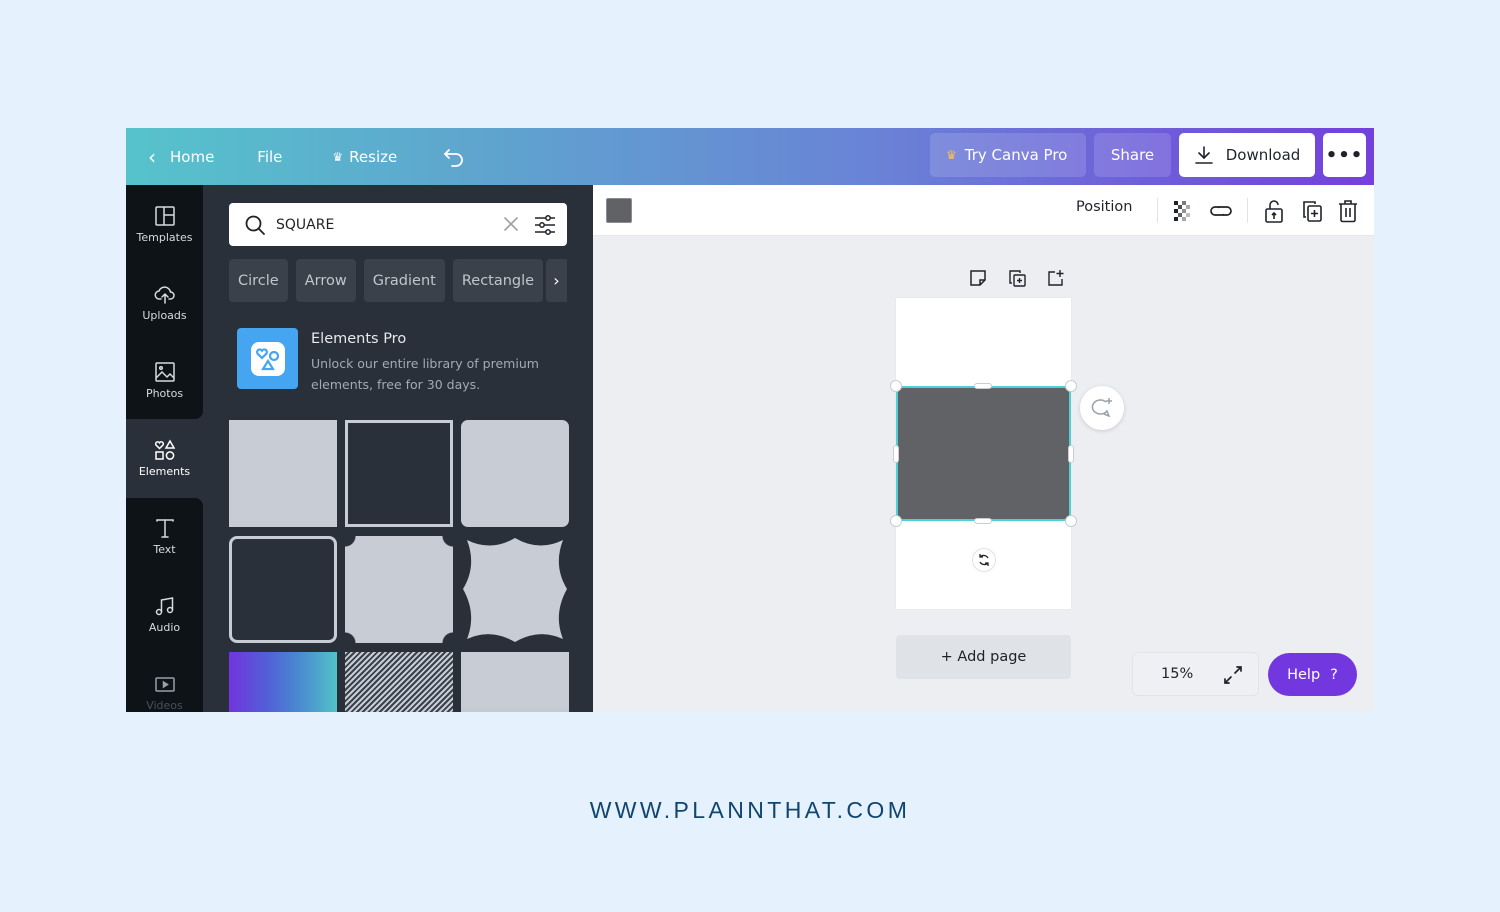 This screenshot has height=912, width=1500. What do you see at coordinates (1008, 155) in the screenshot?
I see `try-canva-pro-button: ♛ Try Canva Pro` at bounding box center [1008, 155].